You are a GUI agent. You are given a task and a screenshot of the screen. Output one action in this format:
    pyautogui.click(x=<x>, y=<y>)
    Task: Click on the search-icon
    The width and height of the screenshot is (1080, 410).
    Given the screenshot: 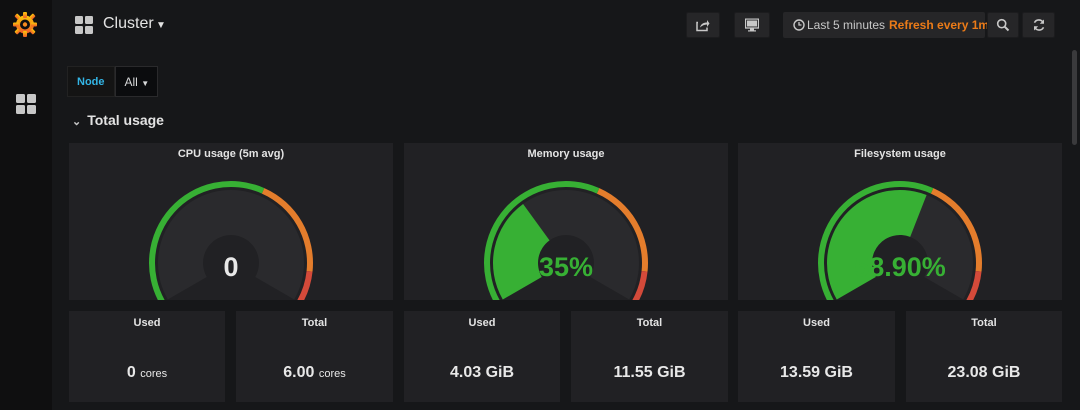 What is the action you would take?
    pyautogui.click(x=1003, y=25)
    